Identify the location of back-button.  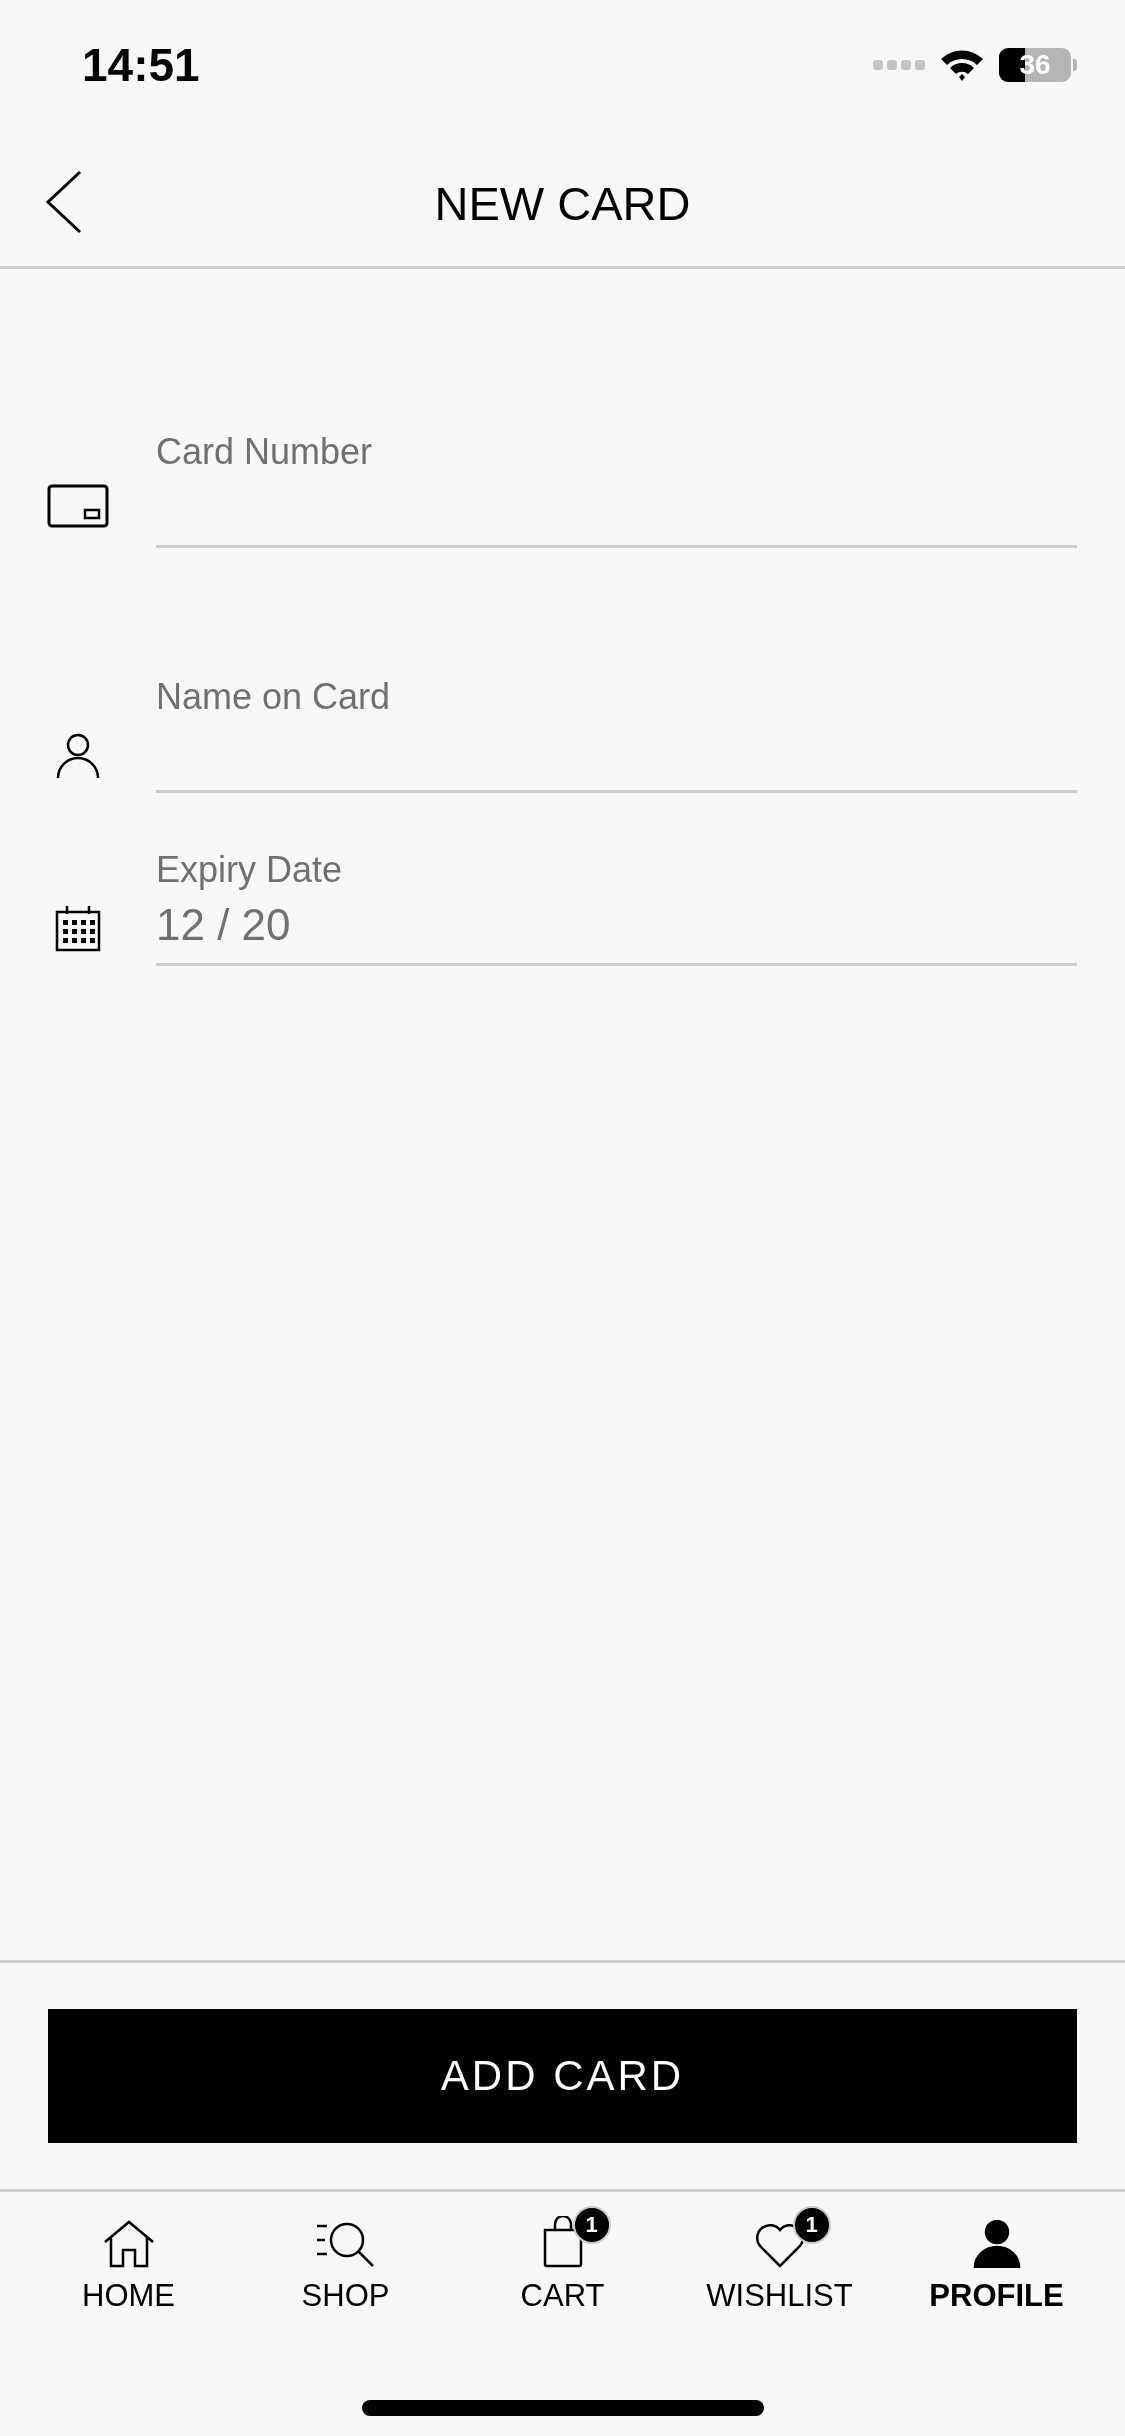
(64, 202).